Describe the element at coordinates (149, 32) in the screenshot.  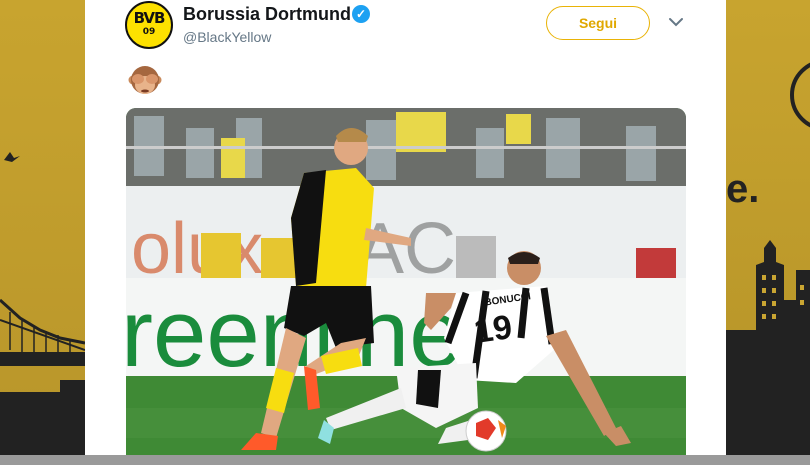
I see `avatar-logo-year: 09` at that location.